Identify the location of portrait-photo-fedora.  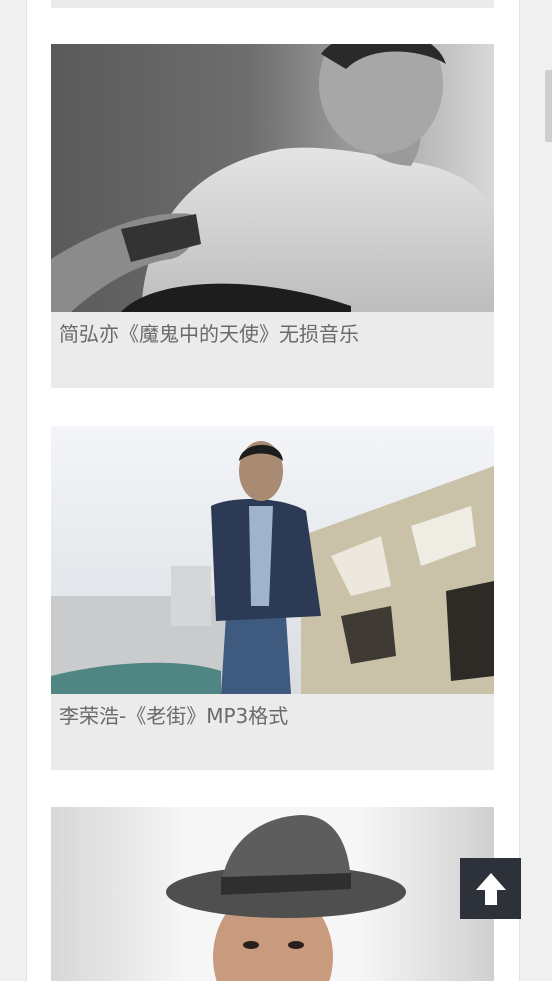
(272, 894).